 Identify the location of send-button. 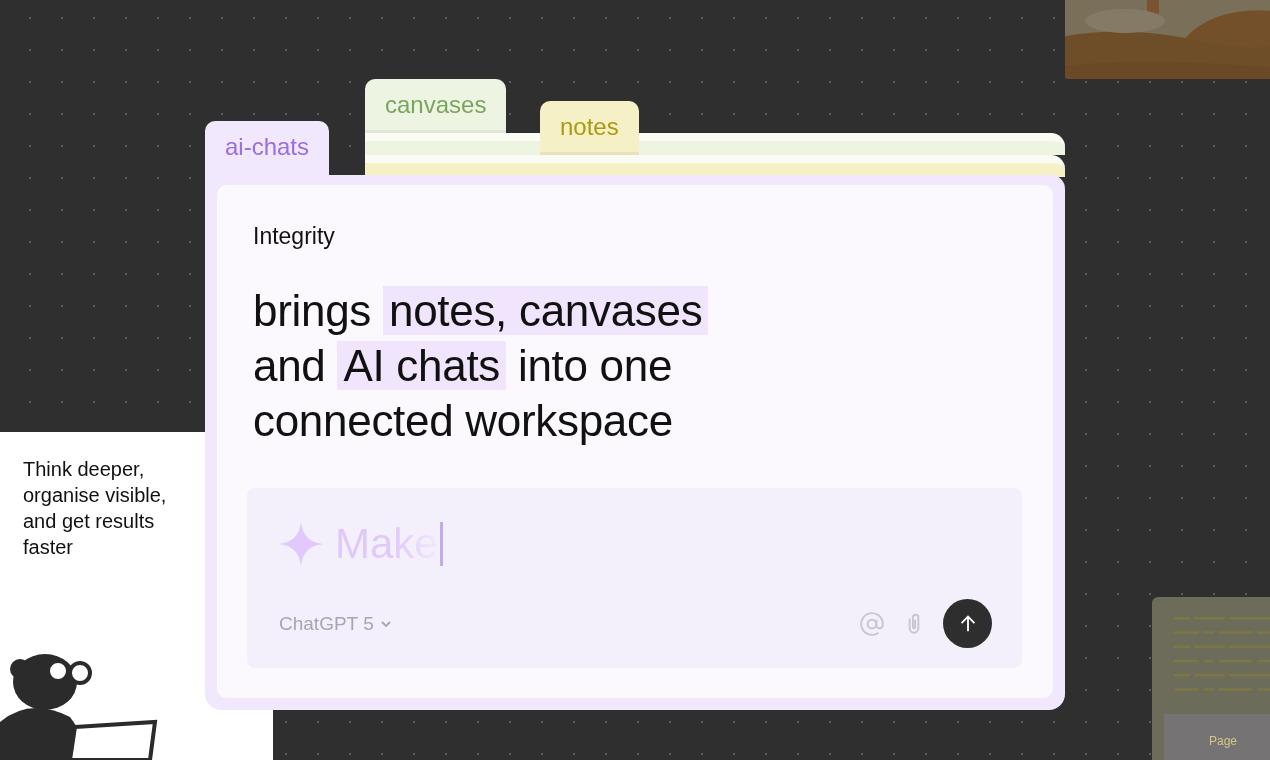
(967, 623).